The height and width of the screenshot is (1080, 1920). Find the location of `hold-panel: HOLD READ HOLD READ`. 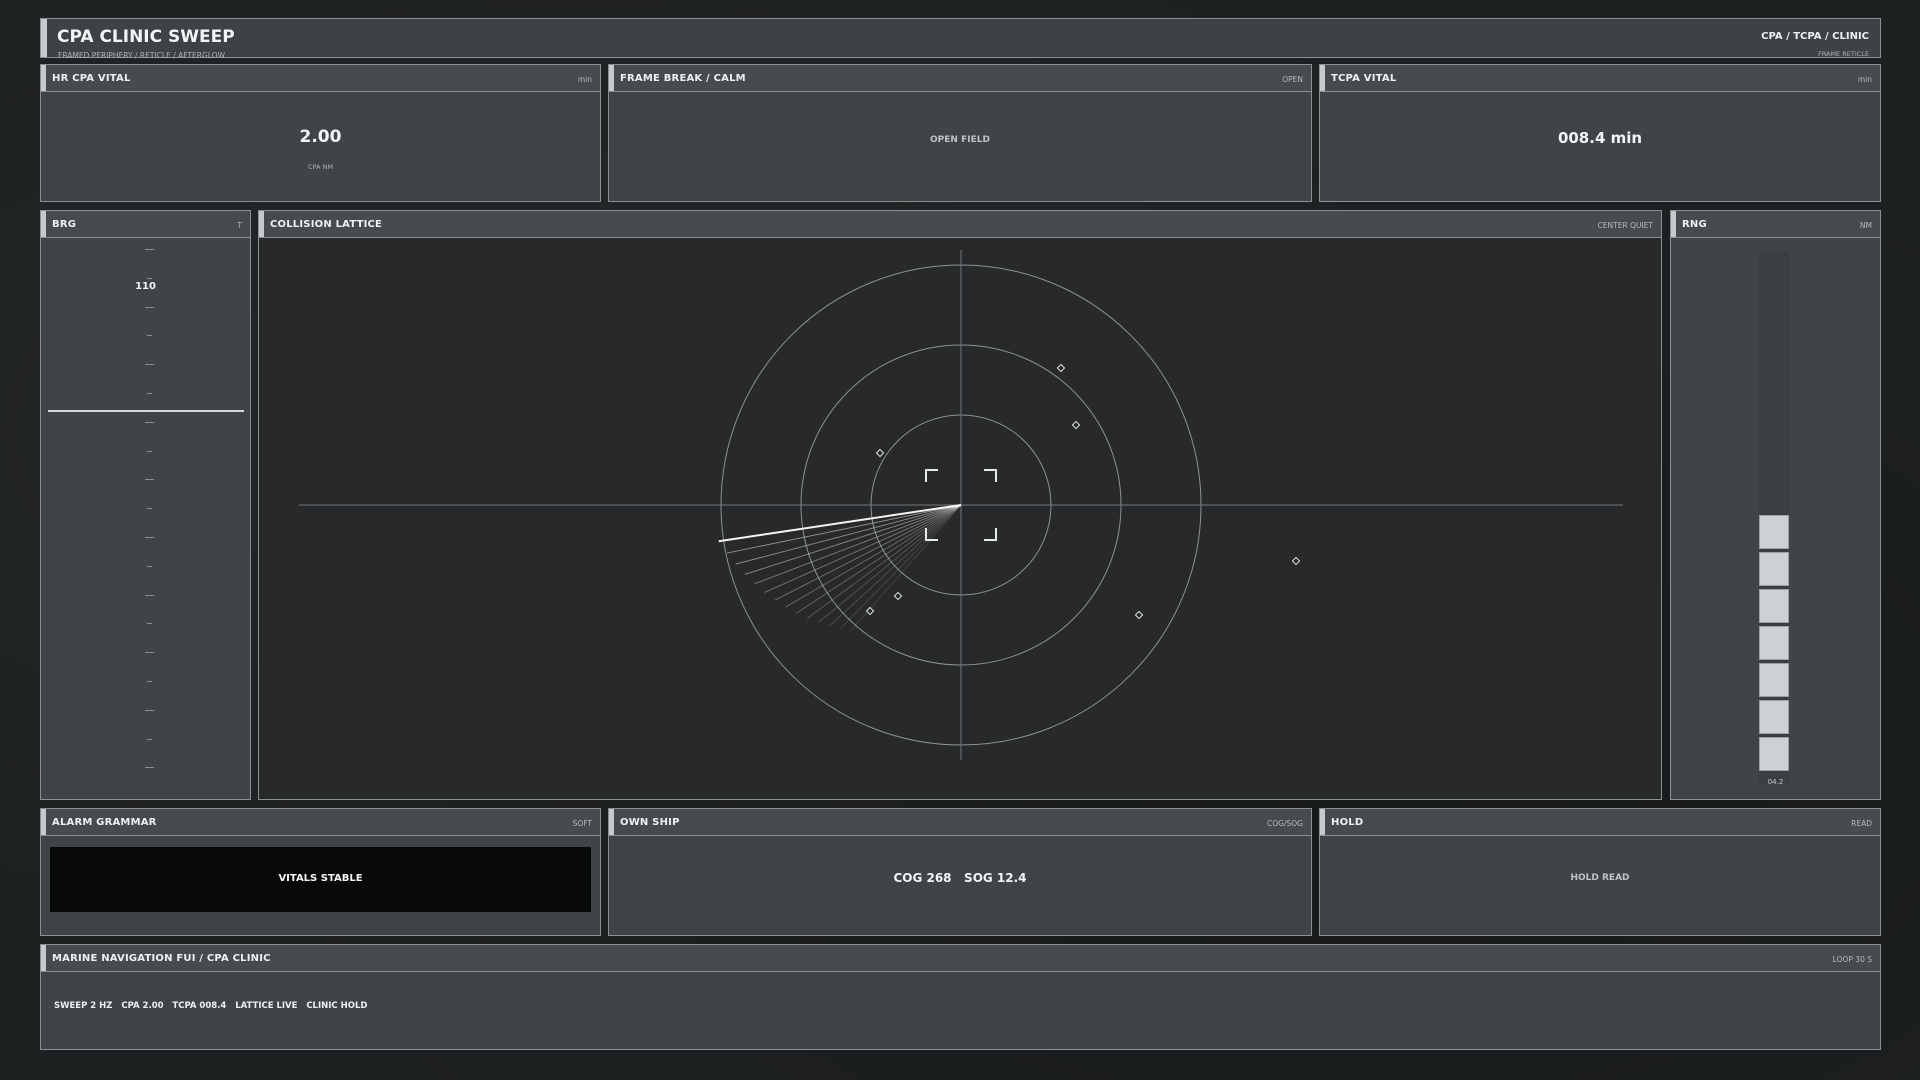

hold-panel: HOLD READ HOLD READ is located at coordinates (1600, 872).